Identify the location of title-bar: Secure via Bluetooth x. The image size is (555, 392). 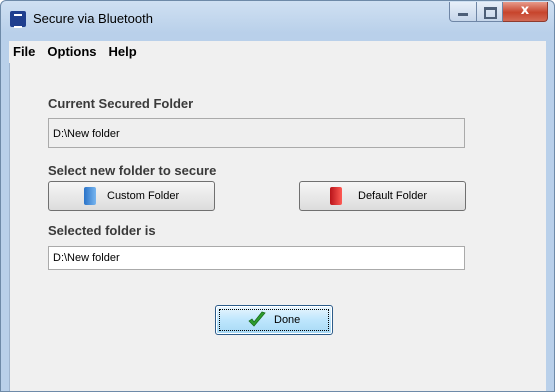
(277, 18).